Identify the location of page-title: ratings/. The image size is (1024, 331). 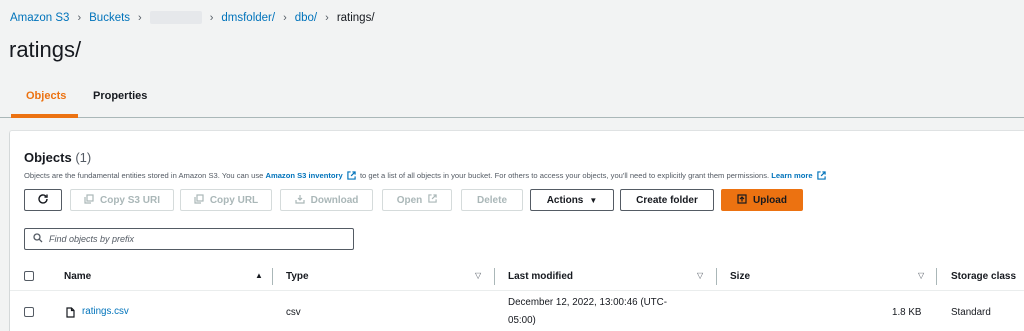
(45, 49).